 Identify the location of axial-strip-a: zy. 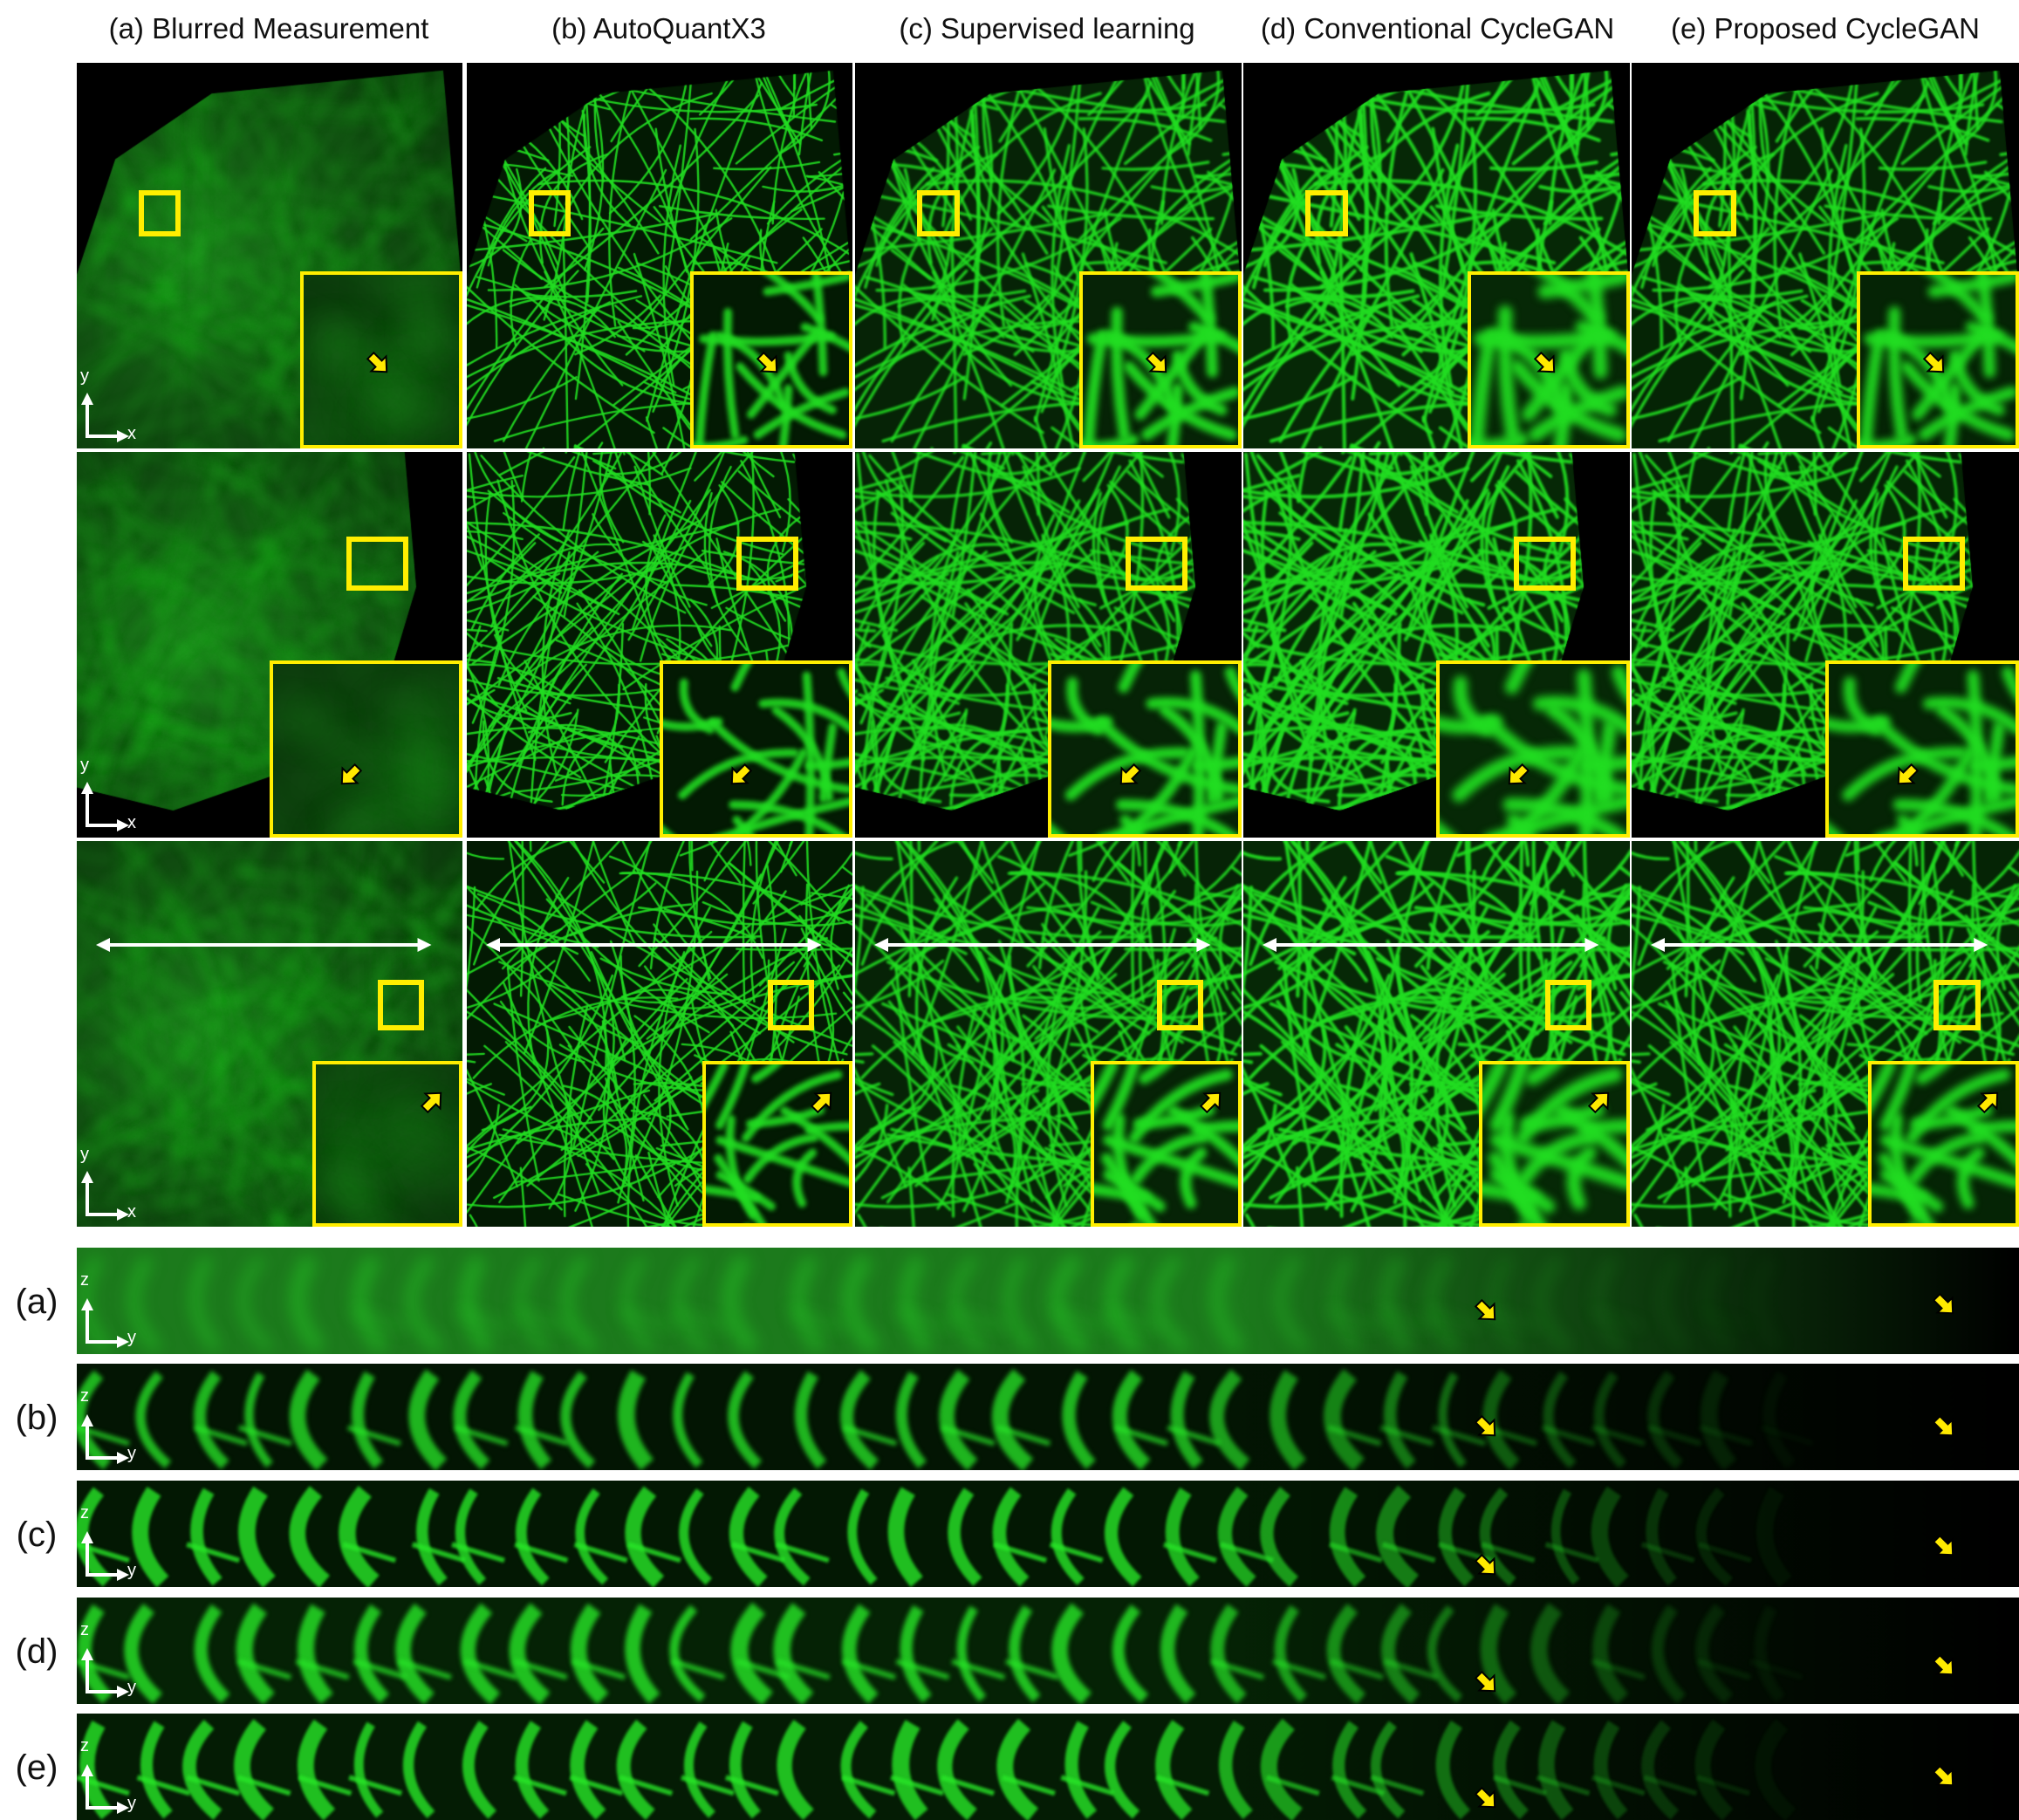
(1048, 1301).